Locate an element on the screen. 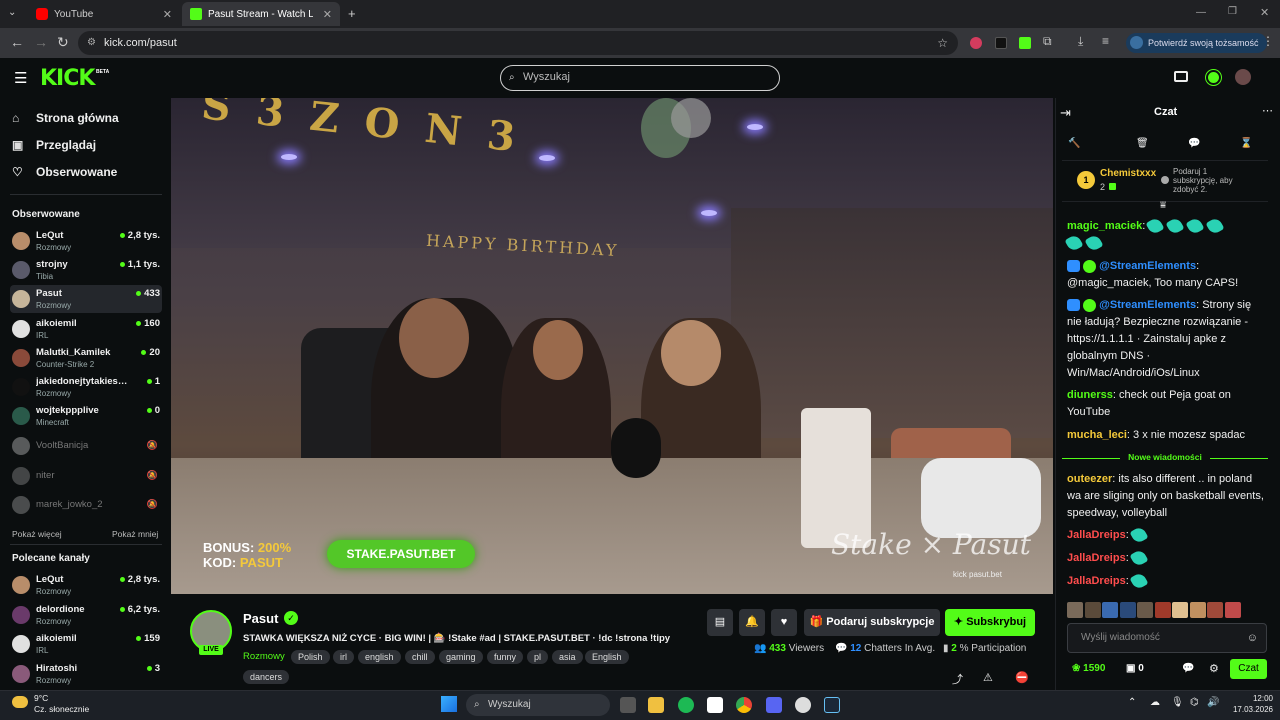 This screenshot has height=720, width=1280. drops-icon is located at coordinates (1181, 76).